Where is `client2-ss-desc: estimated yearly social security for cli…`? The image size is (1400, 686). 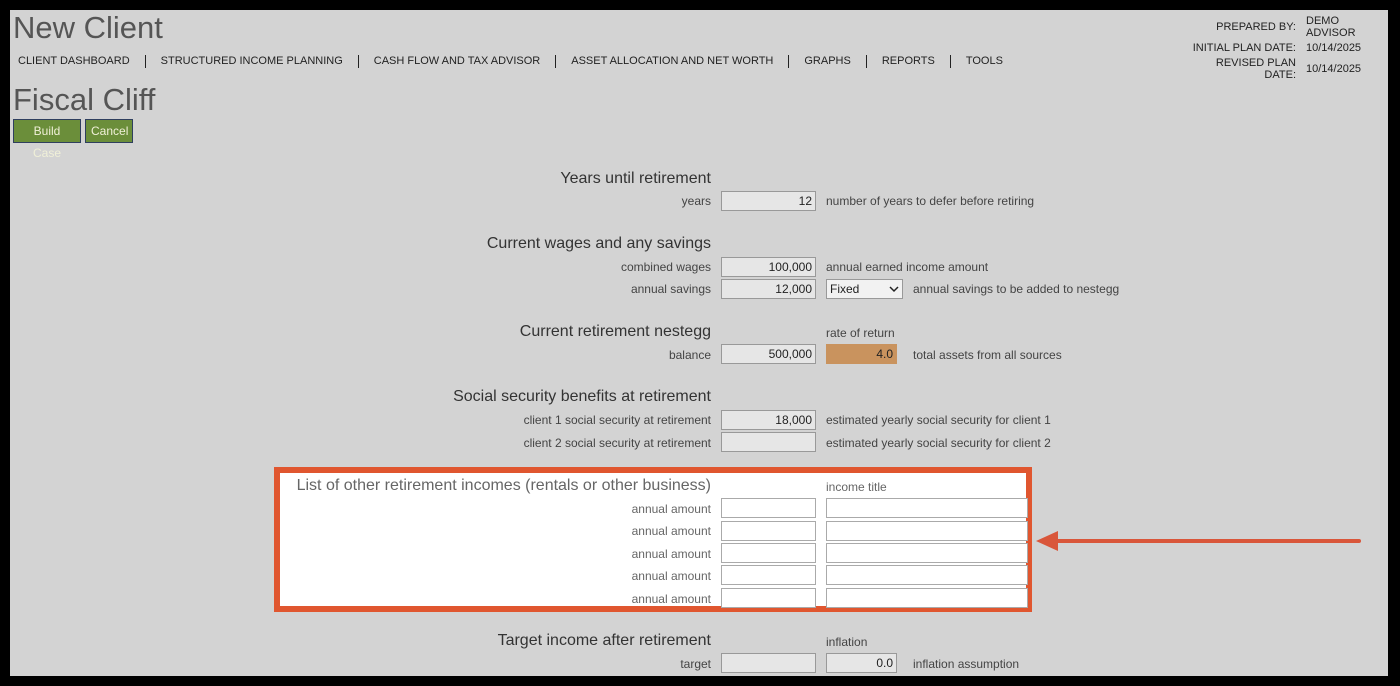 client2-ss-desc: estimated yearly social security for cli… is located at coordinates (938, 443).